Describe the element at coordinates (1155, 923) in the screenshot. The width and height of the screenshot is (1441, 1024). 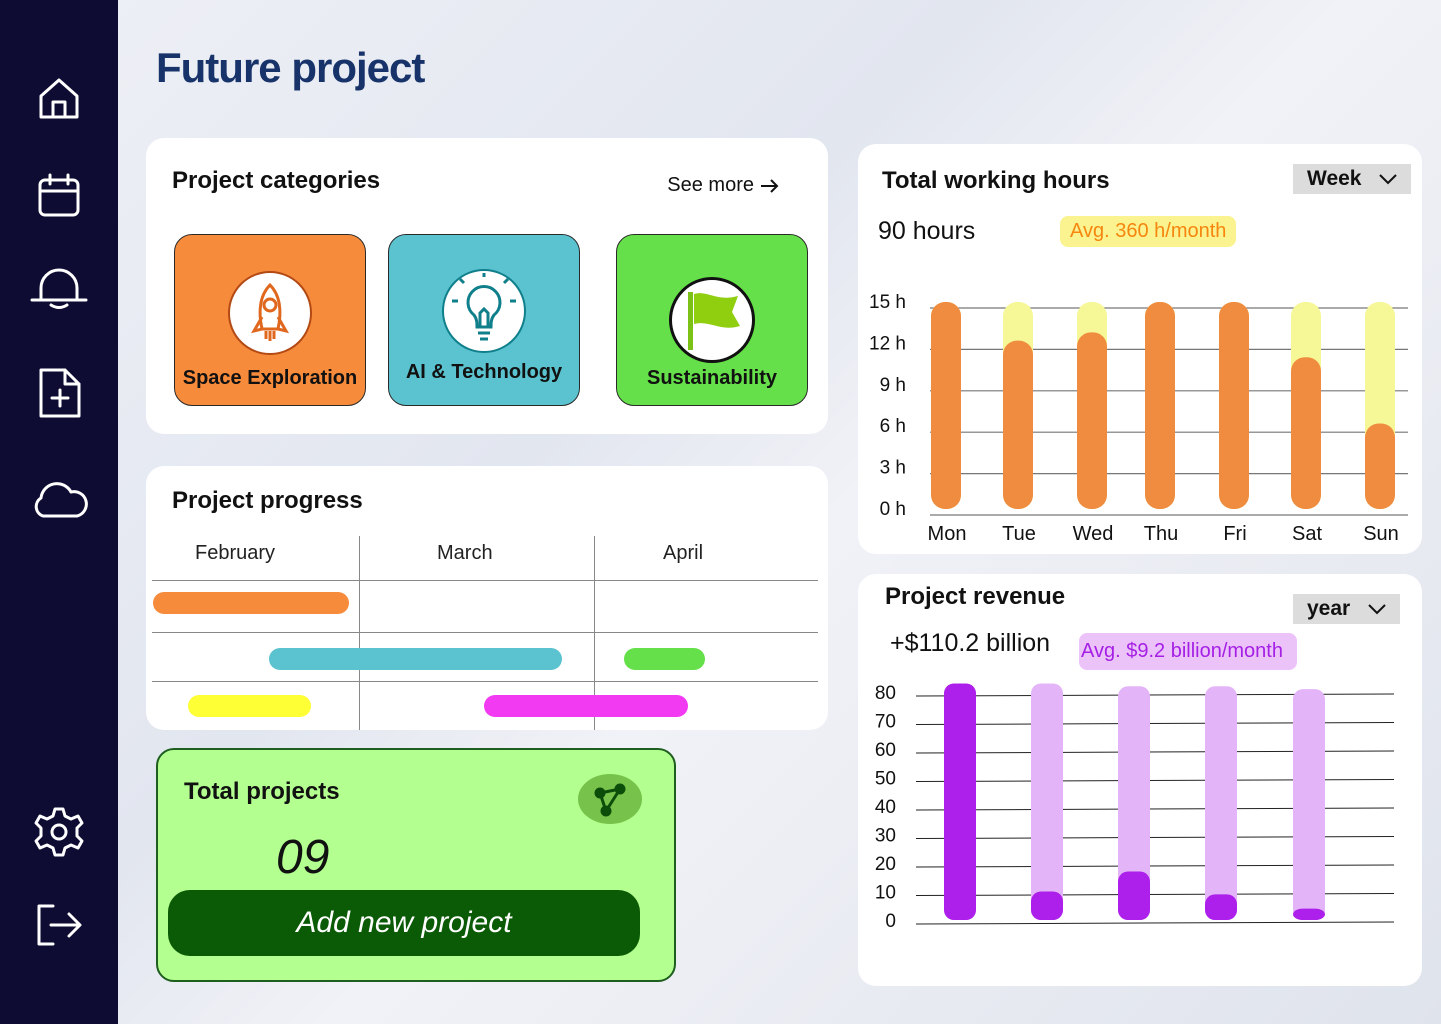
I see `grid-line` at that location.